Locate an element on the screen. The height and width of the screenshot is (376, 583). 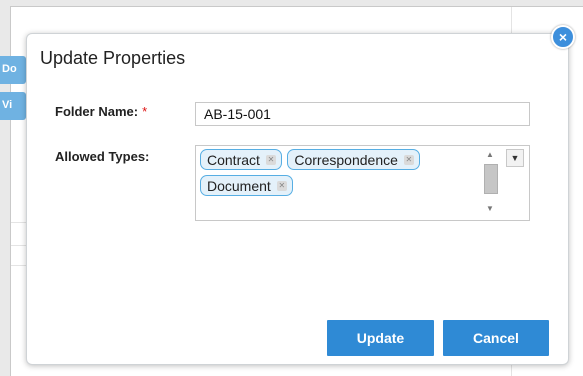
tag-document: Document ✕ is located at coordinates (246, 185).